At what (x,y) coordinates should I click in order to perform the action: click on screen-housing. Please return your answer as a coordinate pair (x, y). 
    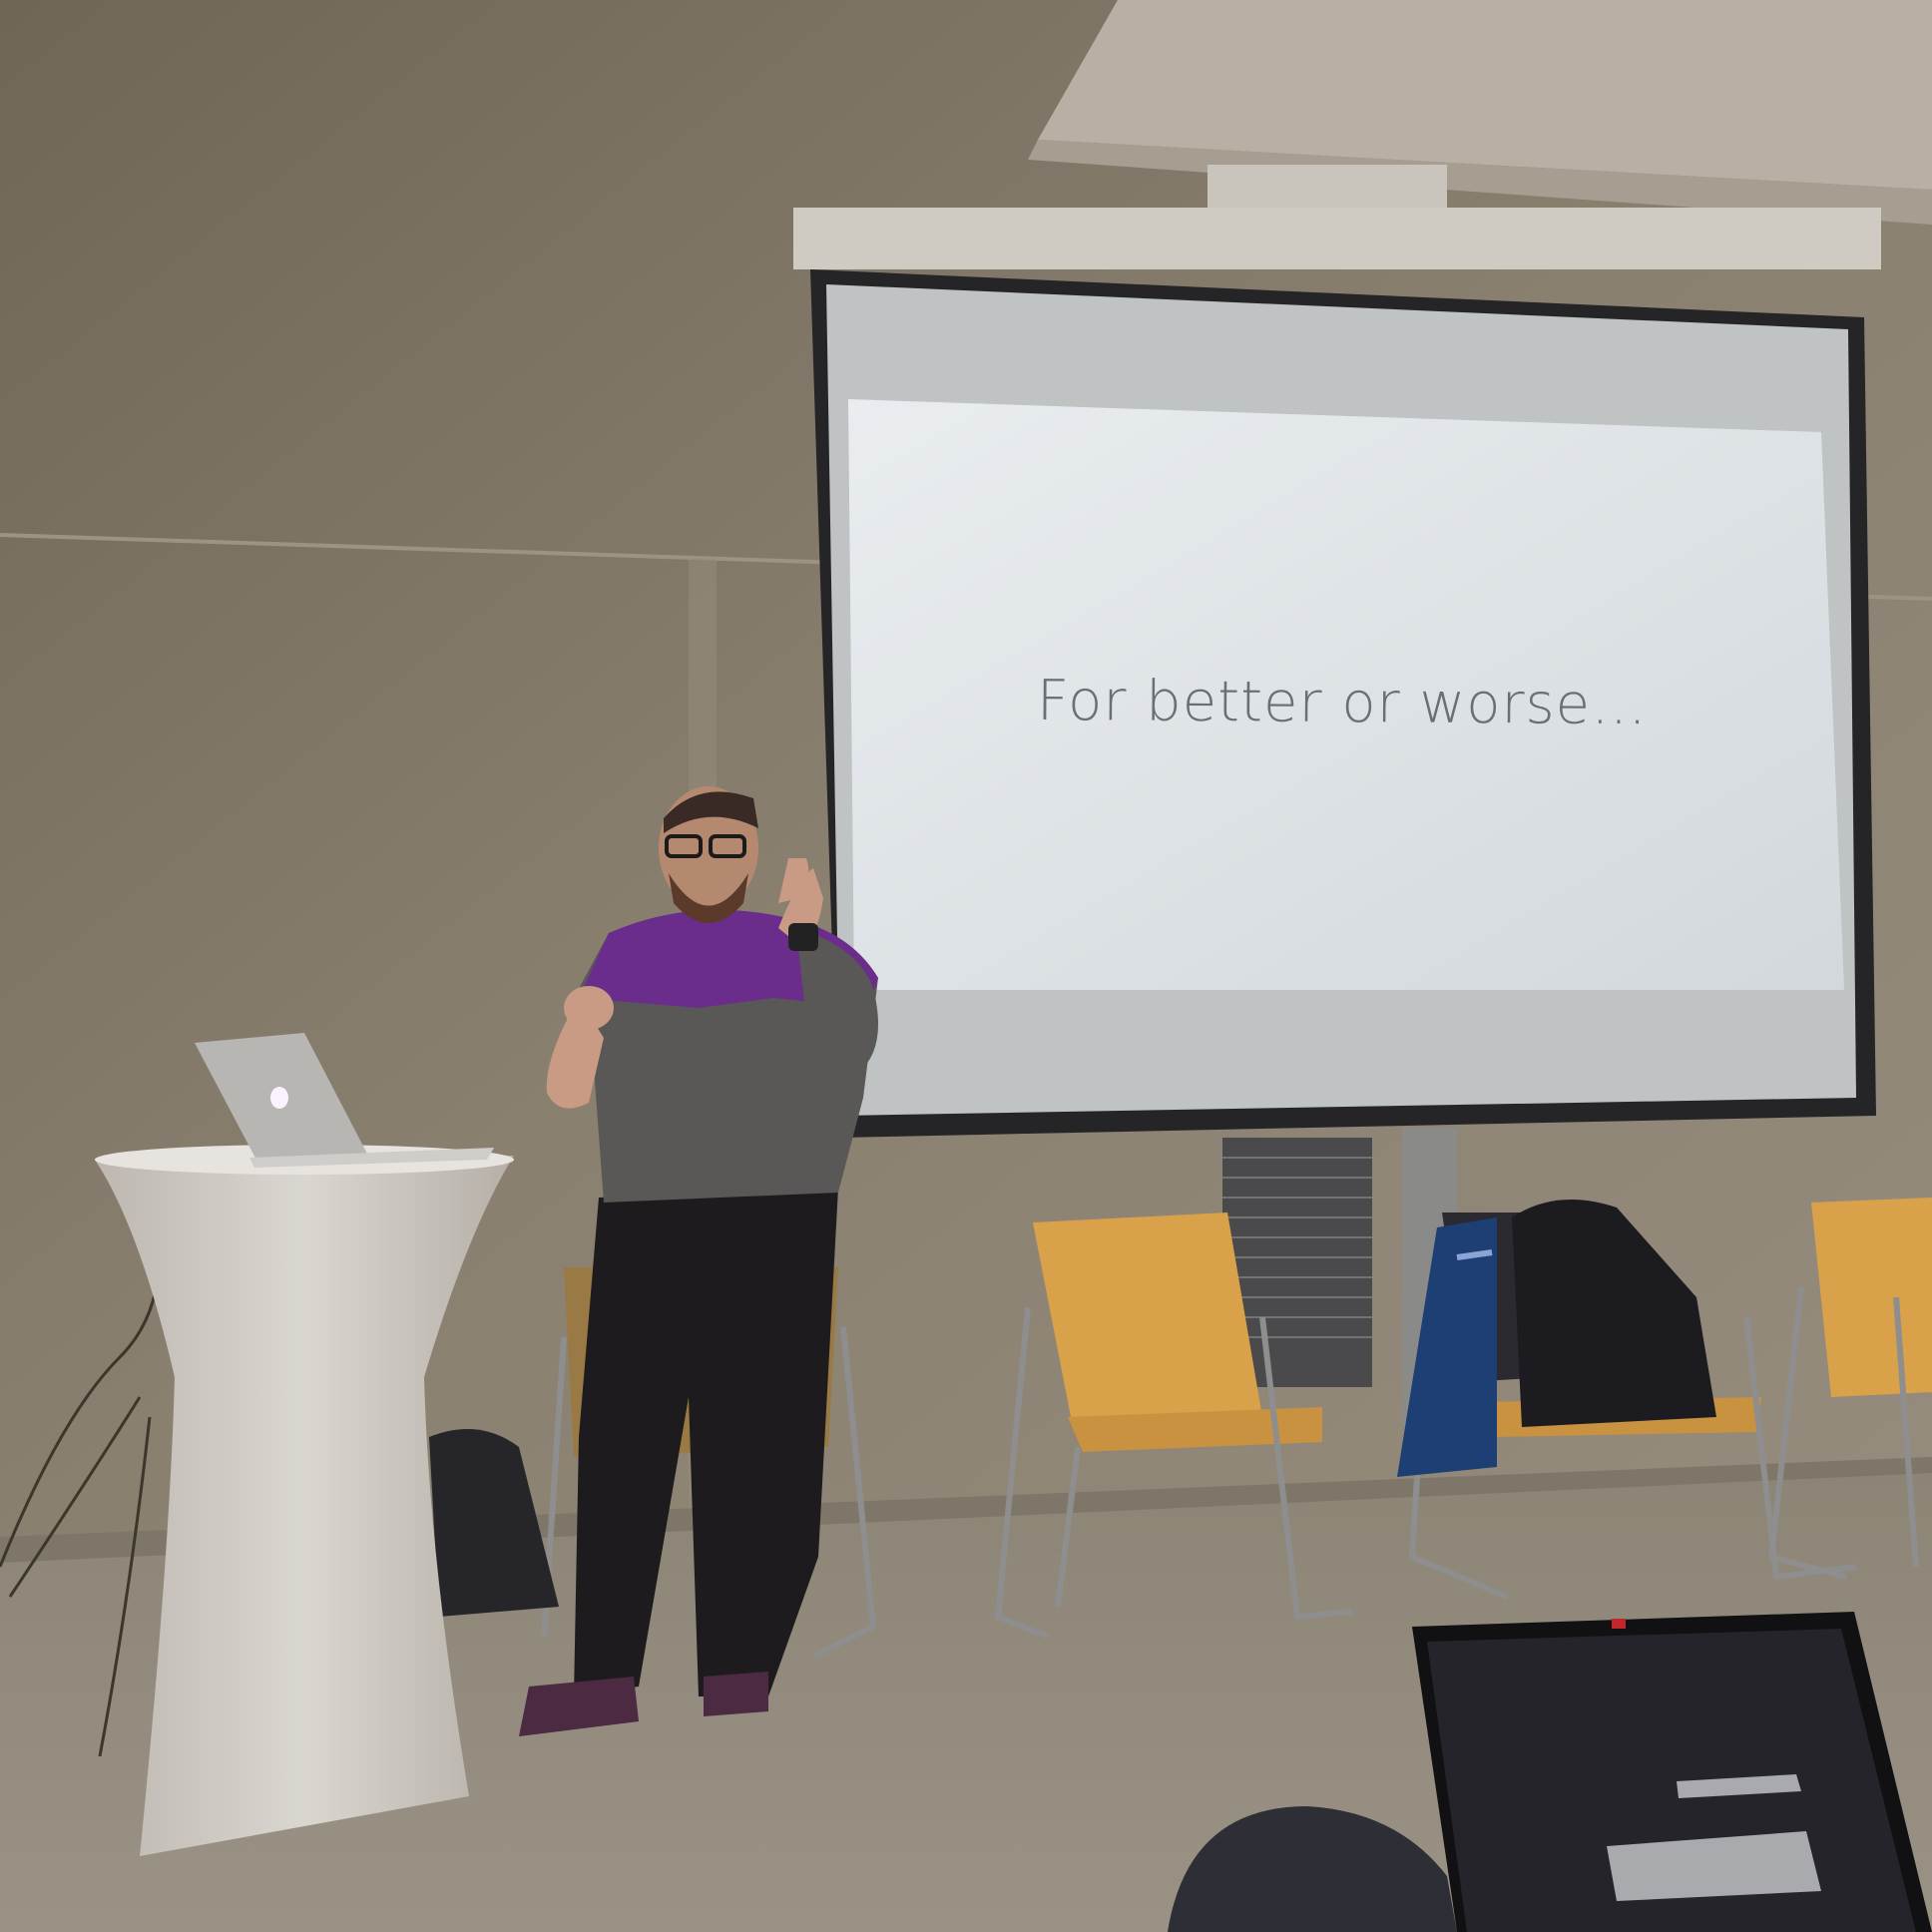
    Looking at the image, I should click on (1337, 238).